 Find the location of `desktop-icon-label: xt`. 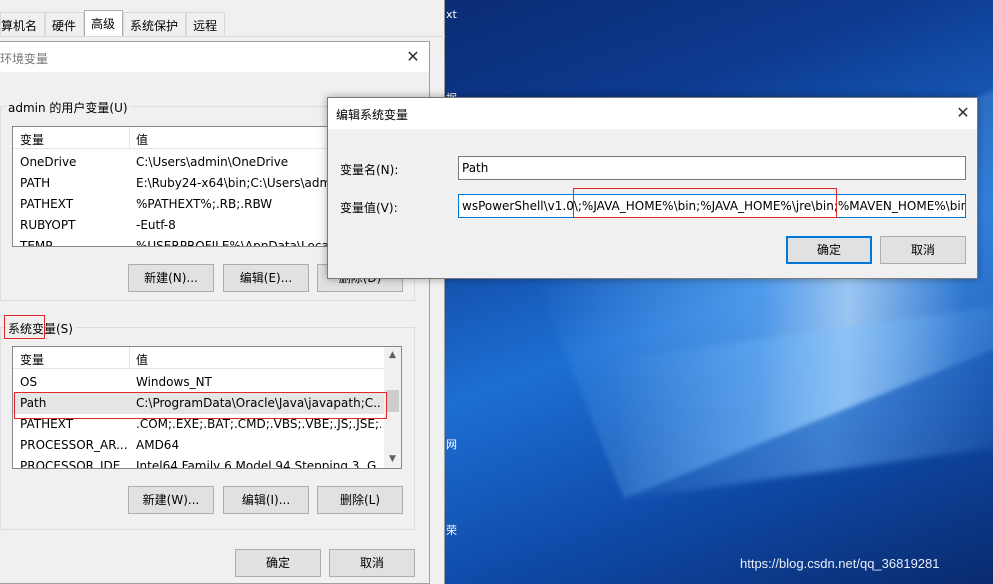

desktop-icon-label: xt is located at coordinates (451, 14).